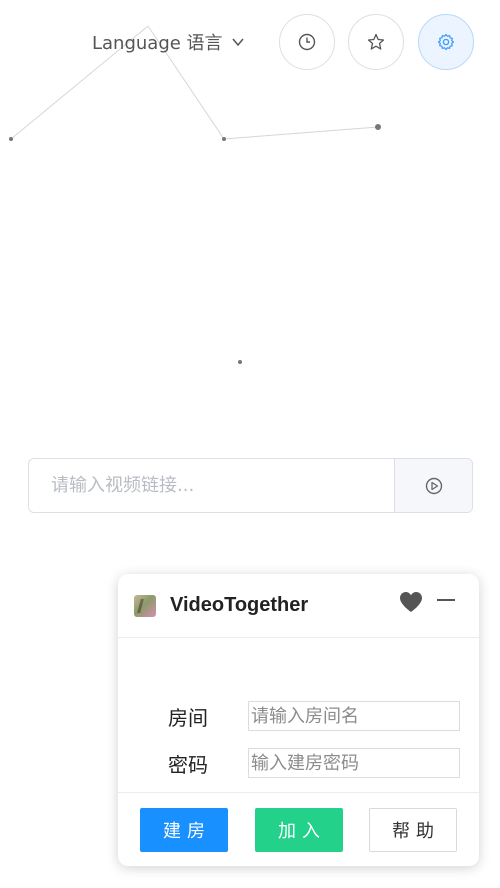  Describe the element at coordinates (188, 764) in the screenshot. I see `password-label: 密码` at that location.